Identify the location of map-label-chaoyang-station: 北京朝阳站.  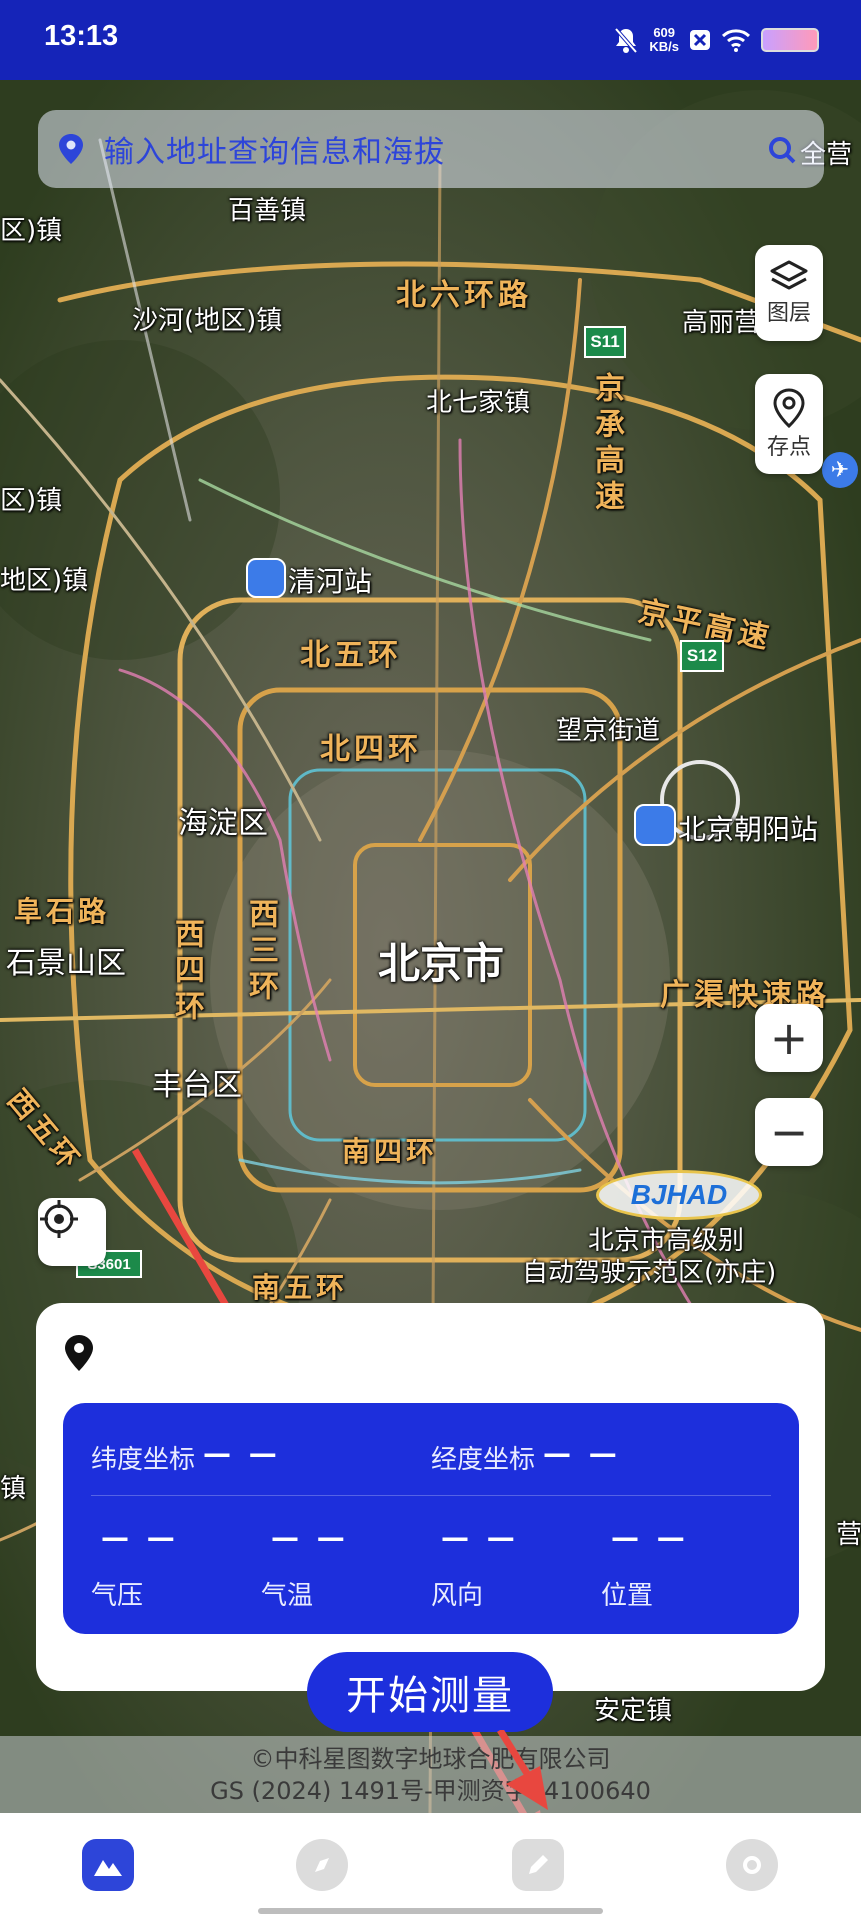
(748, 829).